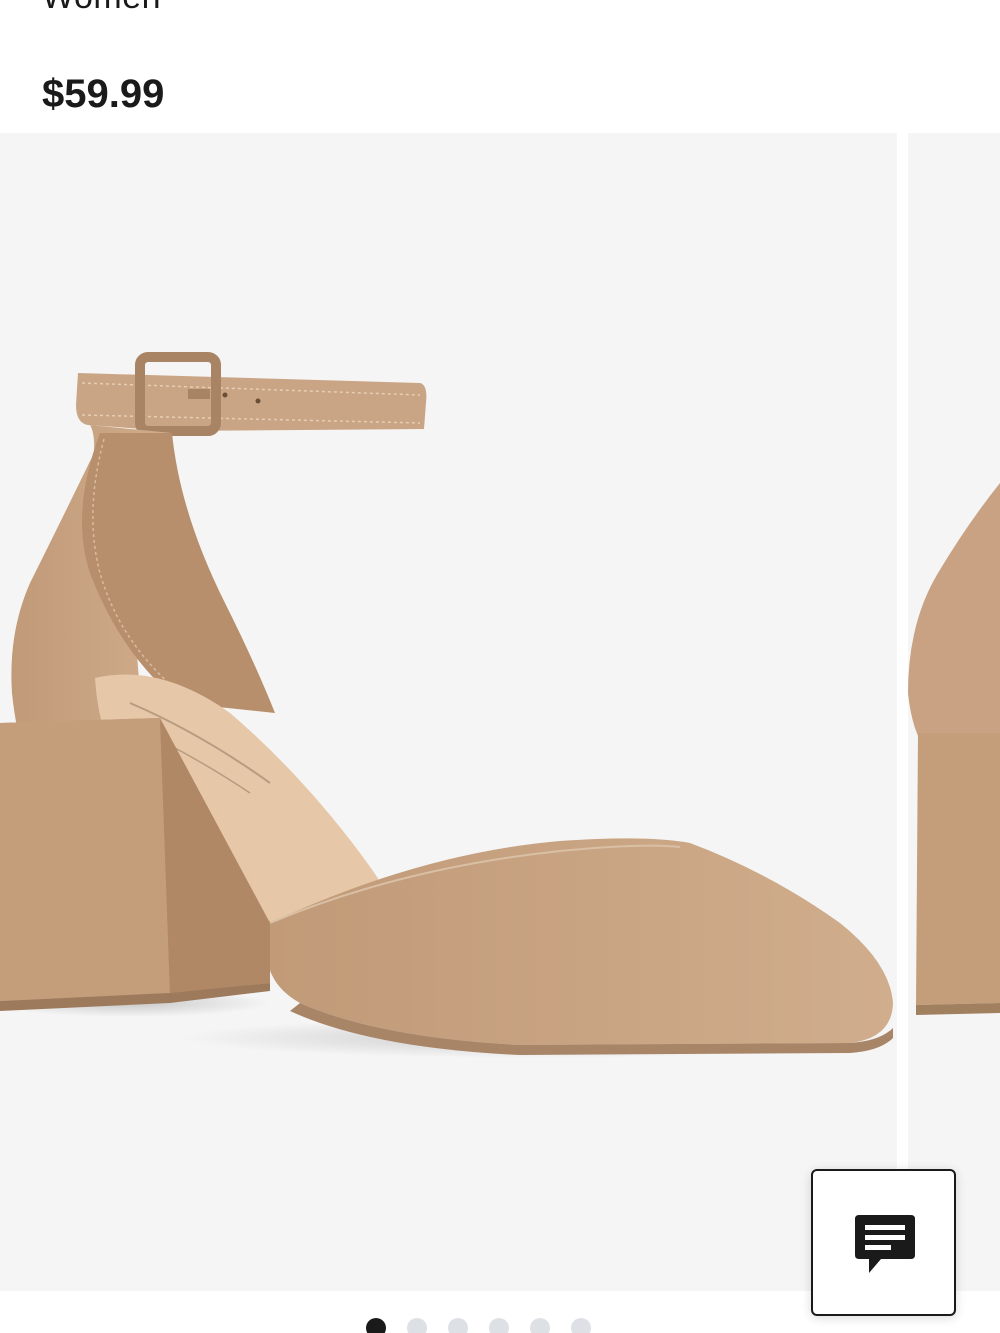 This screenshot has height=1333, width=1000. What do you see at coordinates (954, 749) in the screenshot?
I see `shoe-image-next` at bounding box center [954, 749].